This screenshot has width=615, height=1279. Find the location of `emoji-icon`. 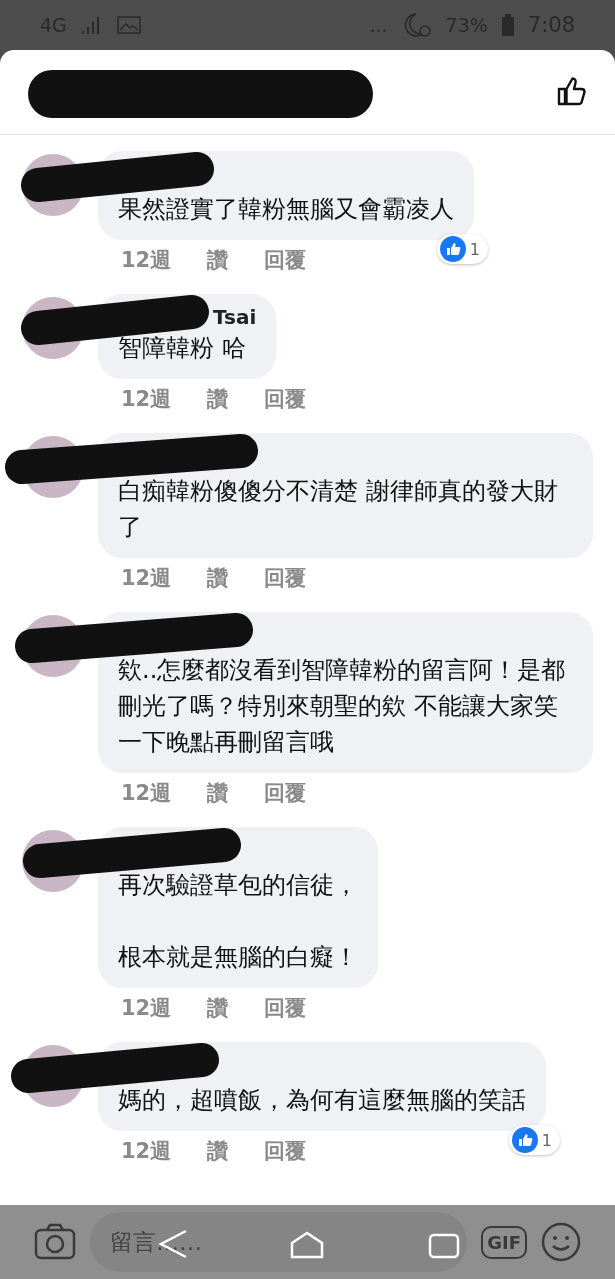

emoji-icon is located at coordinates (561, 1242).